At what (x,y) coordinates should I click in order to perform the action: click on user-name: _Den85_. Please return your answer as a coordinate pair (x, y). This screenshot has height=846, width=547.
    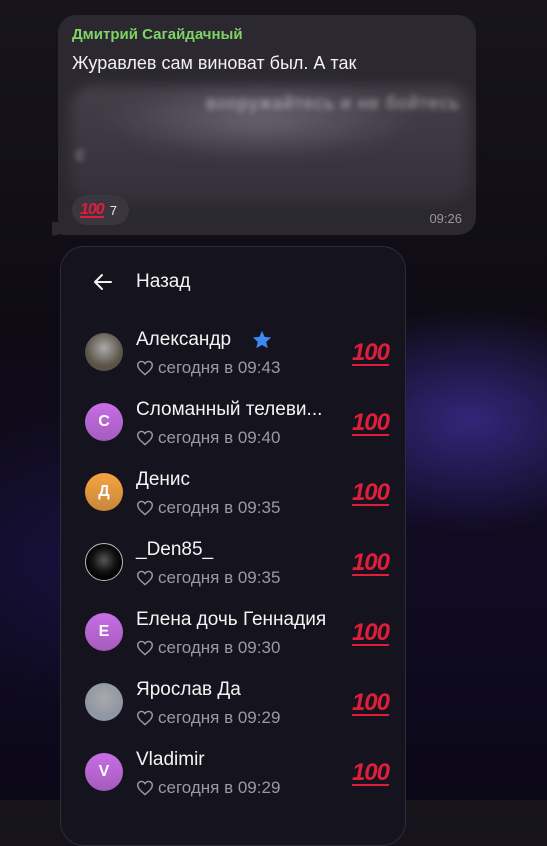
    Looking at the image, I should click on (175, 549).